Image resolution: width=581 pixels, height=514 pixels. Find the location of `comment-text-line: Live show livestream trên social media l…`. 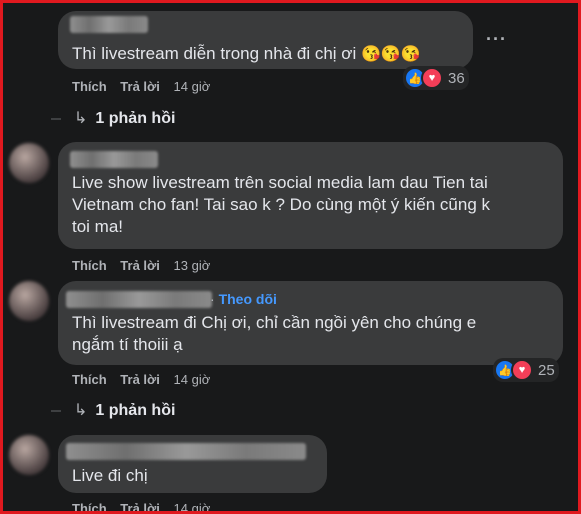

comment-text-line: Live show livestream trên social media l… is located at coordinates (280, 182).